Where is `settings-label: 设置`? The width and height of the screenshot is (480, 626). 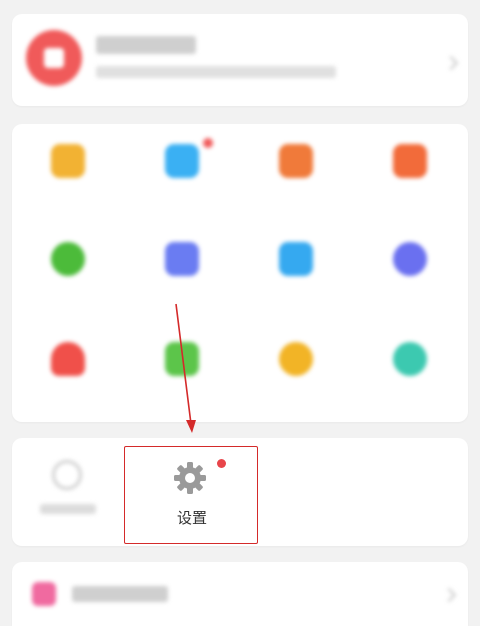 settings-label: 设置 is located at coordinates (191, 518).